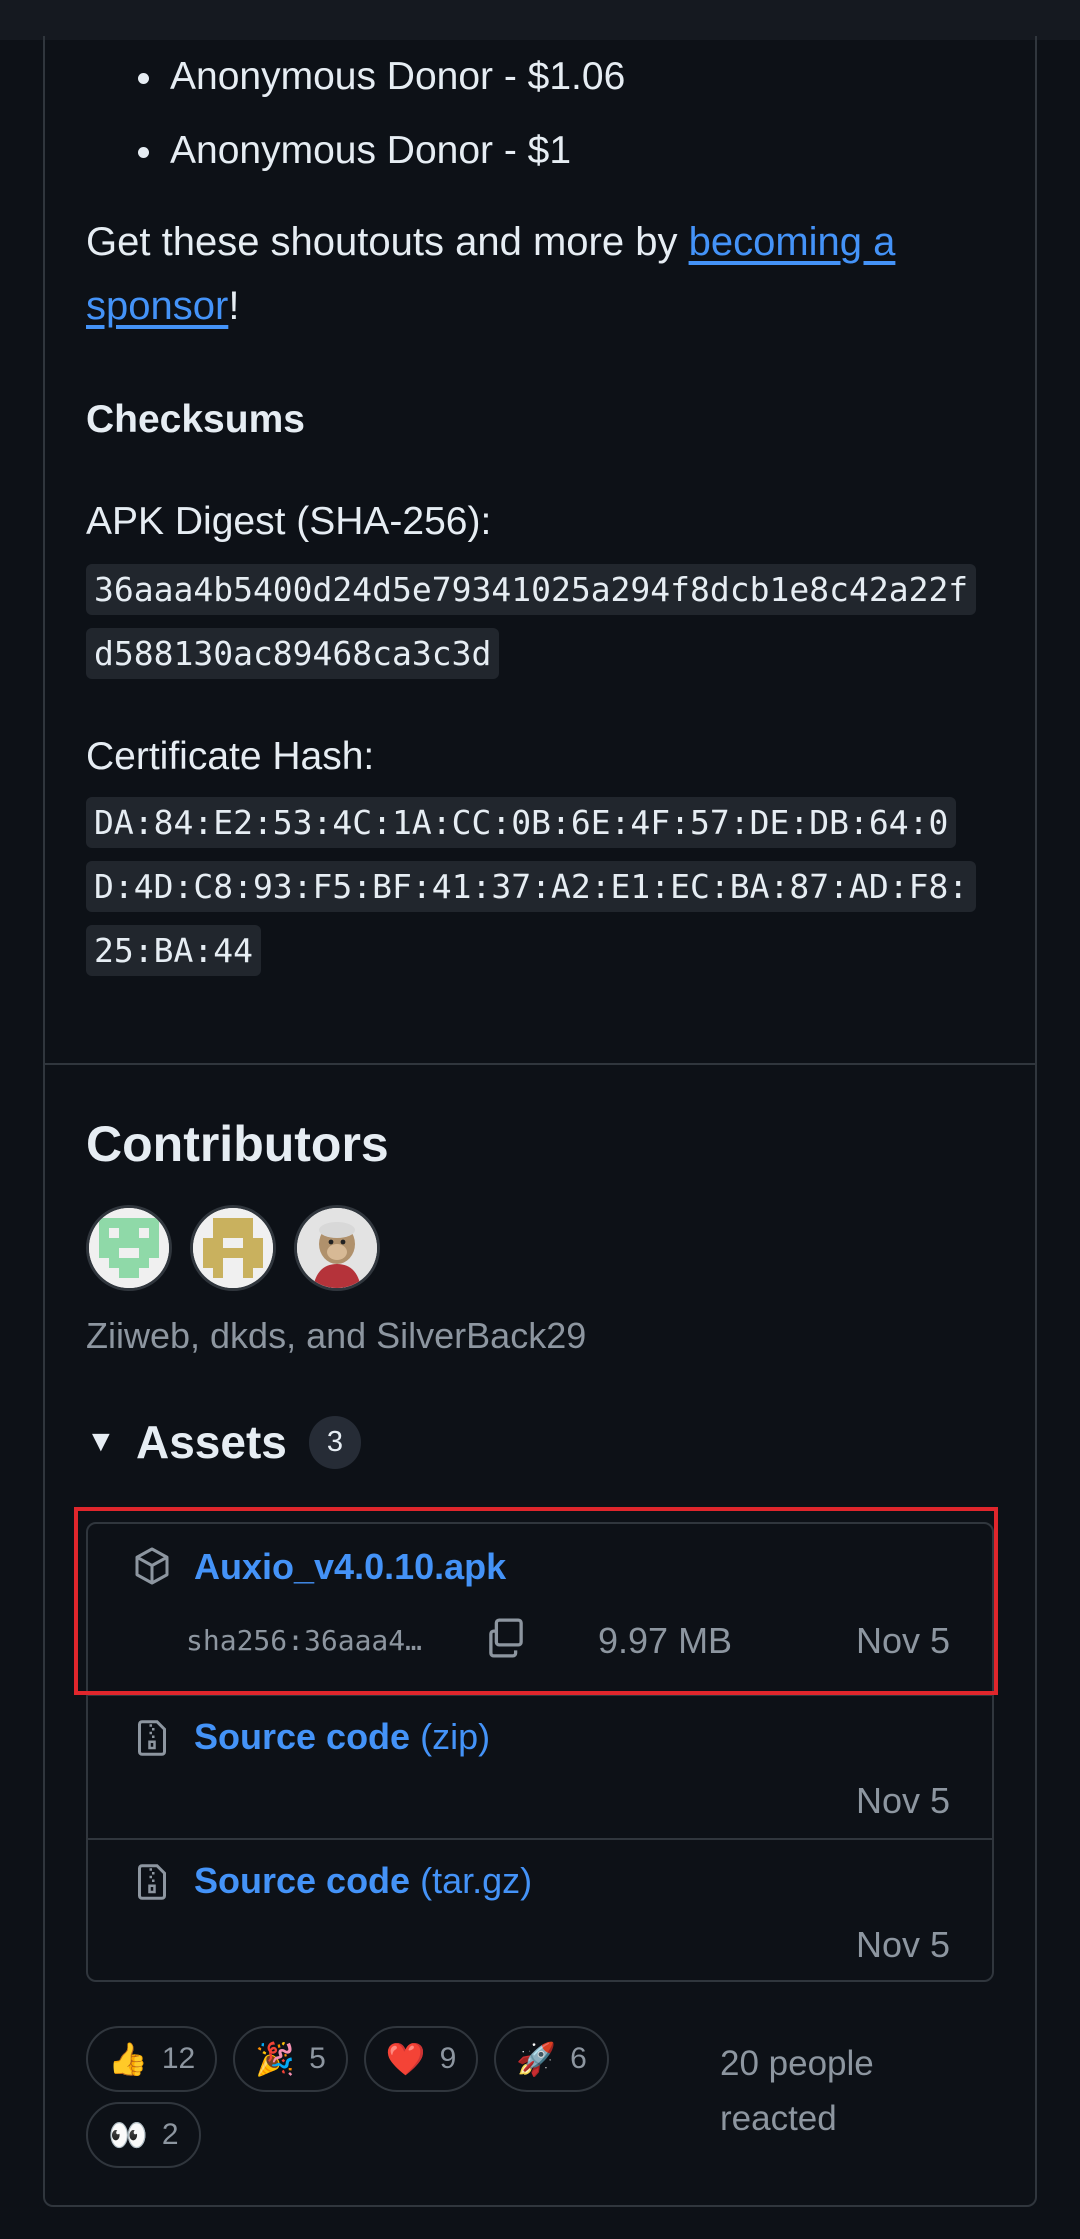 This screenshot has width=1080, height=2239. What do you see at coordinates (129, 1248) in the screenshot?
I see `avatar-ziiweb` at bounding box center [129, 1248].